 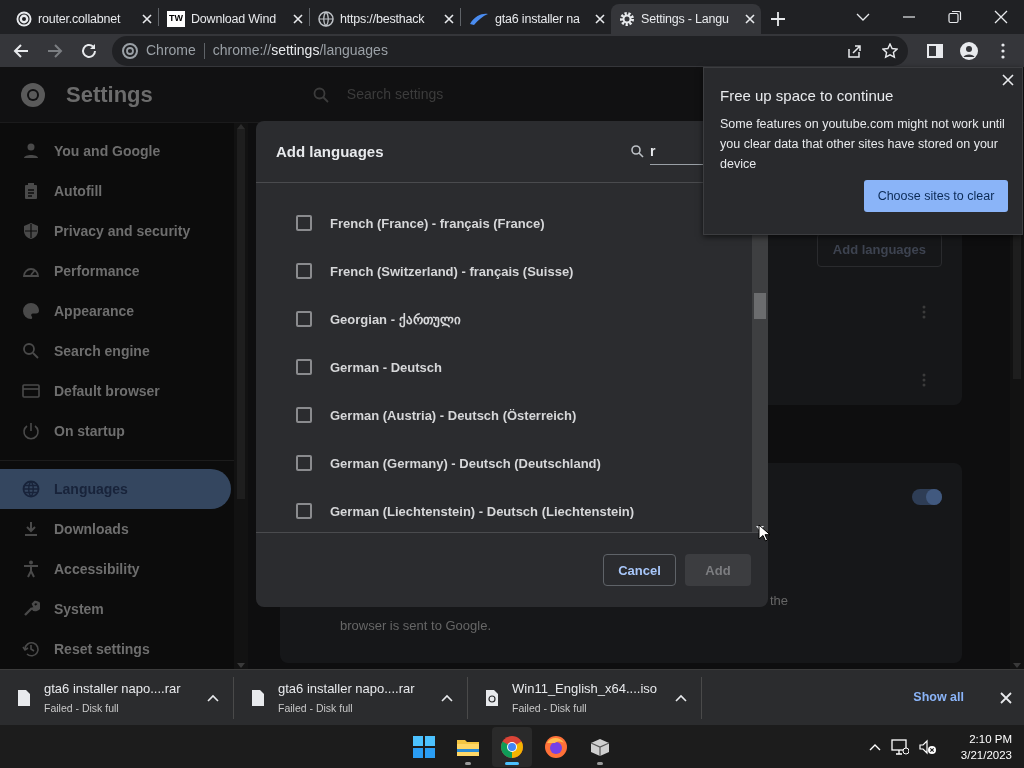 What do you see at coordinates (115, 569) in the screenshot?
I see `sidebar-item: Accessibility` at bounding box center [115, 569].